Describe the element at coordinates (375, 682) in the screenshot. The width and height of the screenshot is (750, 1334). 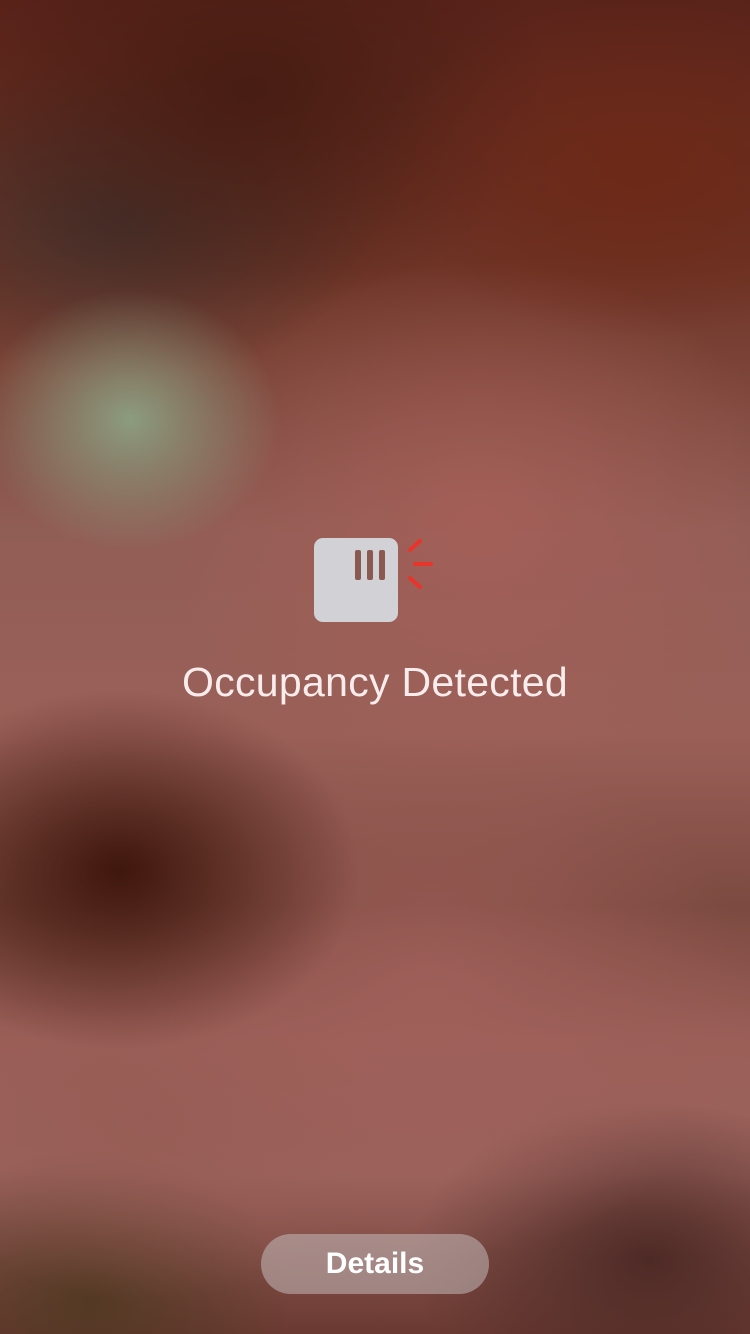
I see `alert-title: Occupancy Detected` at that location.